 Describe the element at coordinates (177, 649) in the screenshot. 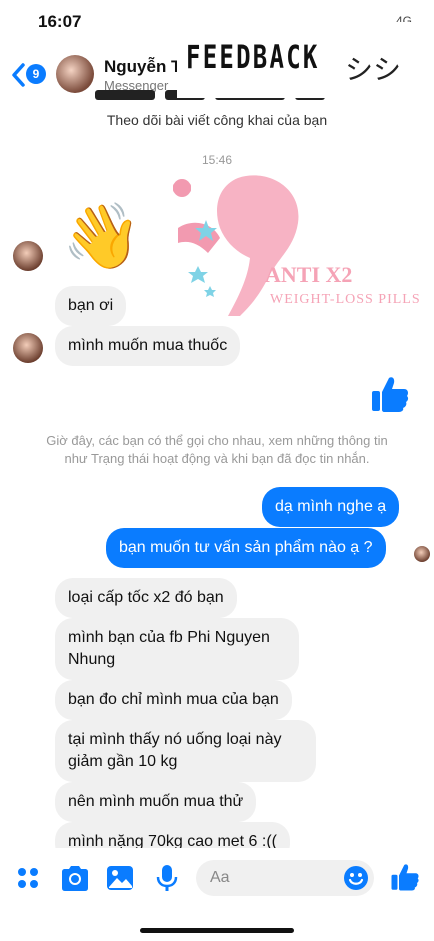

I see `incoming-message: mình bạn của fb Phi Nguyen Nhung` at that location.